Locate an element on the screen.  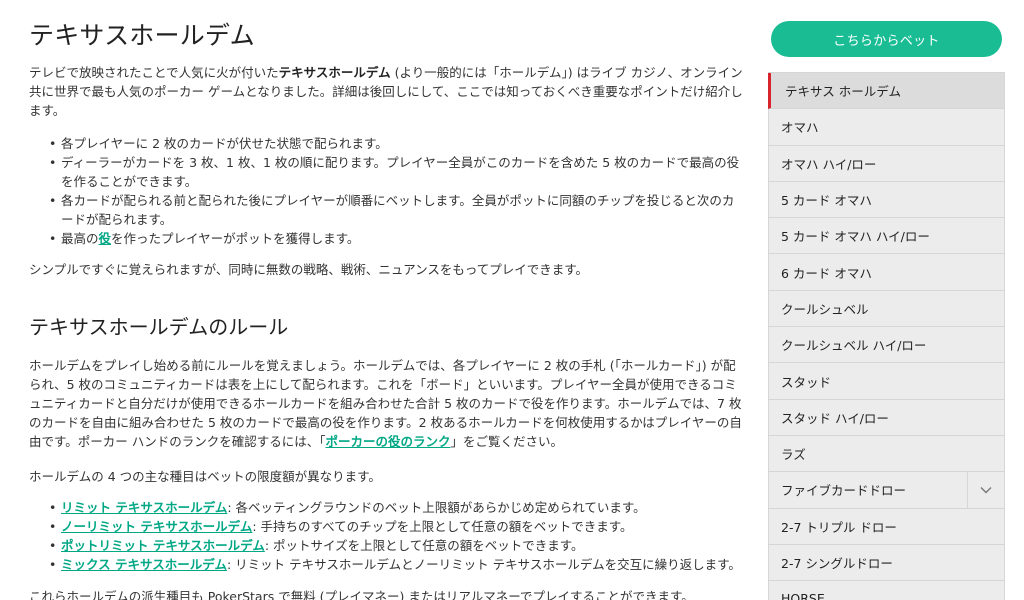
pot-limit-holdem-link: ポットリミット テキサスホールデム is located at coordinates (163, 545).